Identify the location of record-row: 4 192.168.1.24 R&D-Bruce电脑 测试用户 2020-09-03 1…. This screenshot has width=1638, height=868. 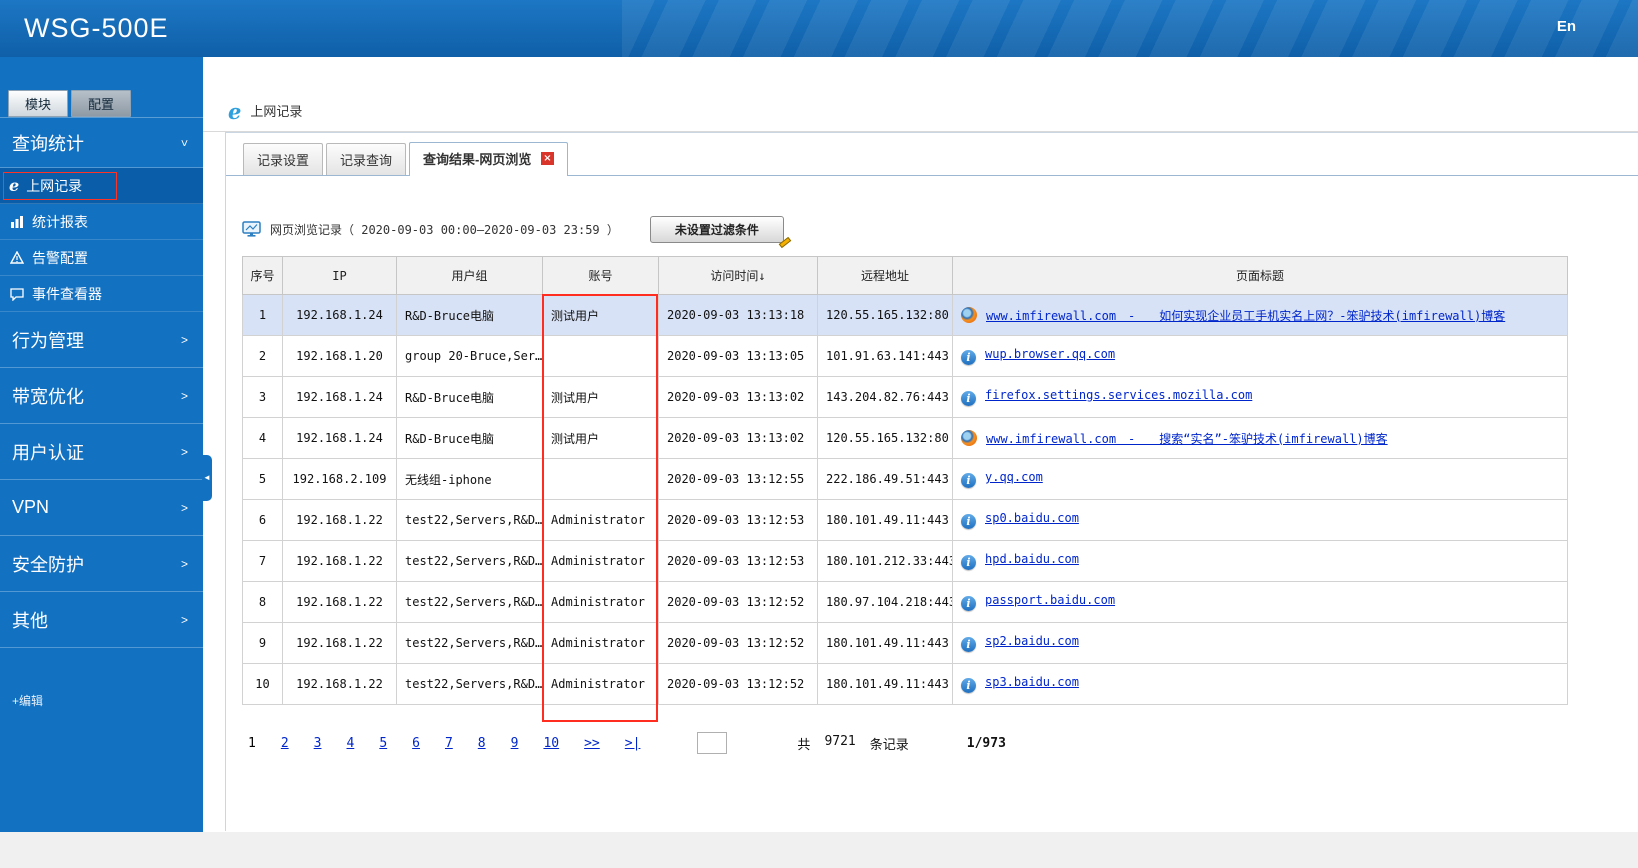
(905, 438).